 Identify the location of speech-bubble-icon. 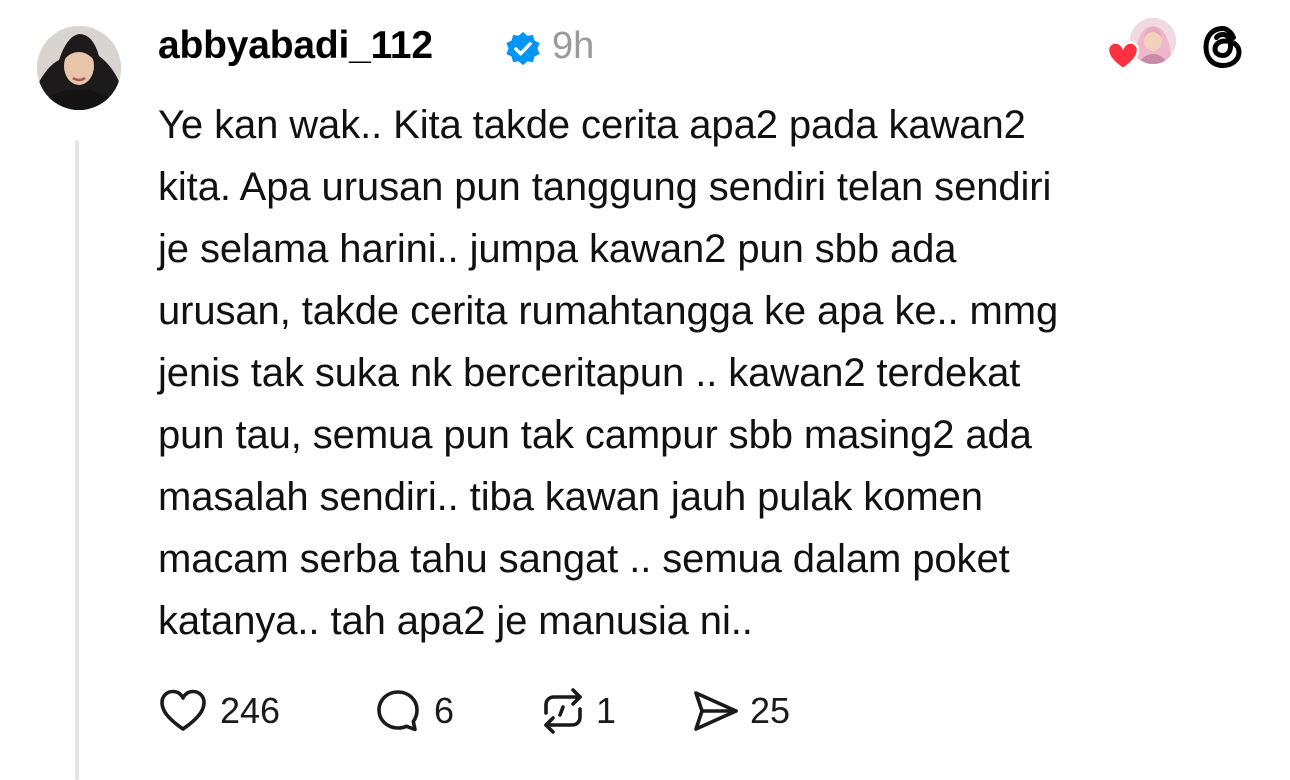
(398, 711).